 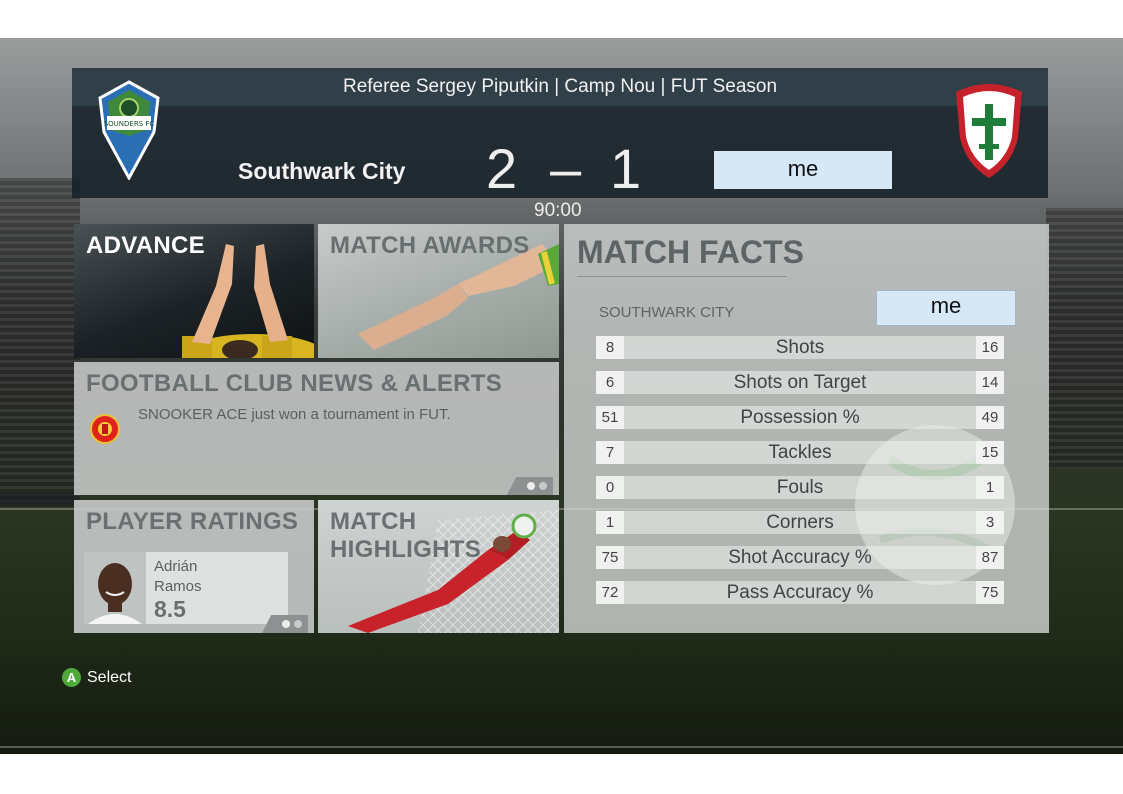 I want to click on advance-tile: ADVANCE, so click(x=194, y=291).